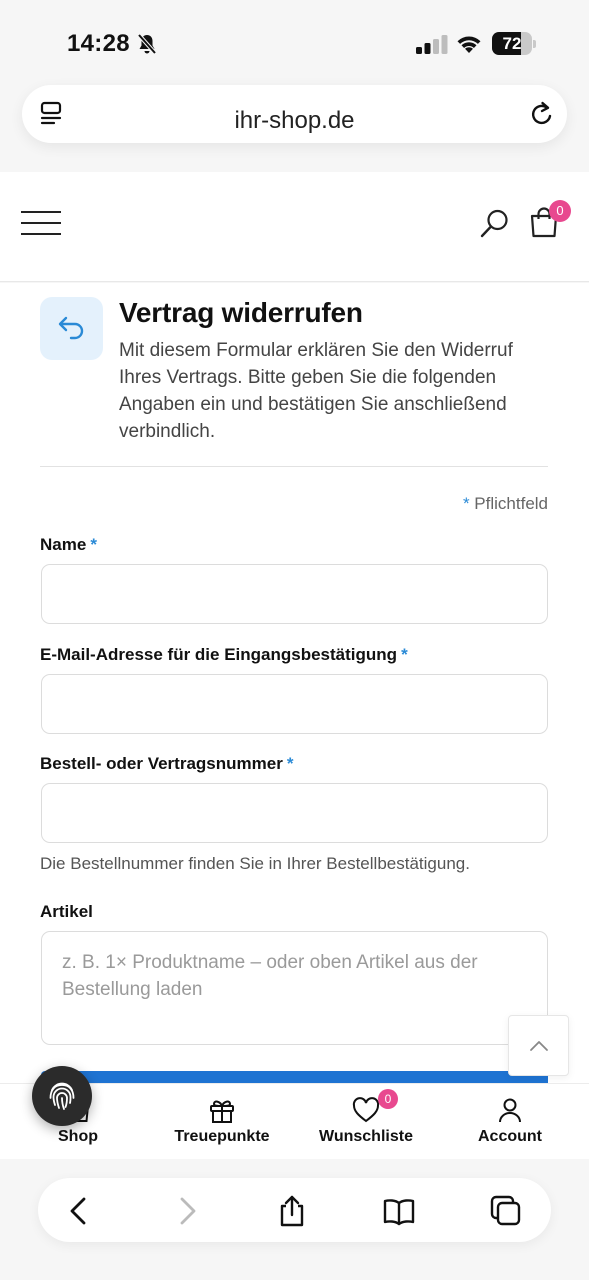  I want to click on shop-header: 0, so click(294, 227).